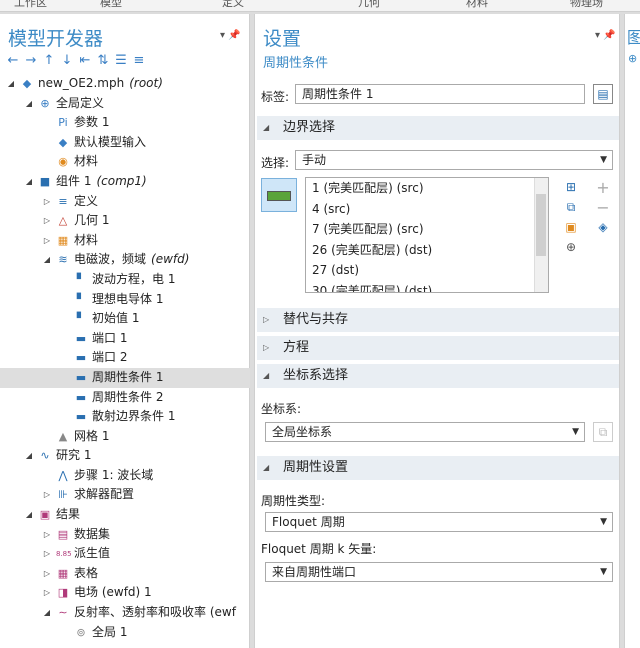 The width and height of the screenshot is (640, 648). I want to click on tree-item: ◢ ≋ 电磁波，频域 (ewfd), so click(125, 260).